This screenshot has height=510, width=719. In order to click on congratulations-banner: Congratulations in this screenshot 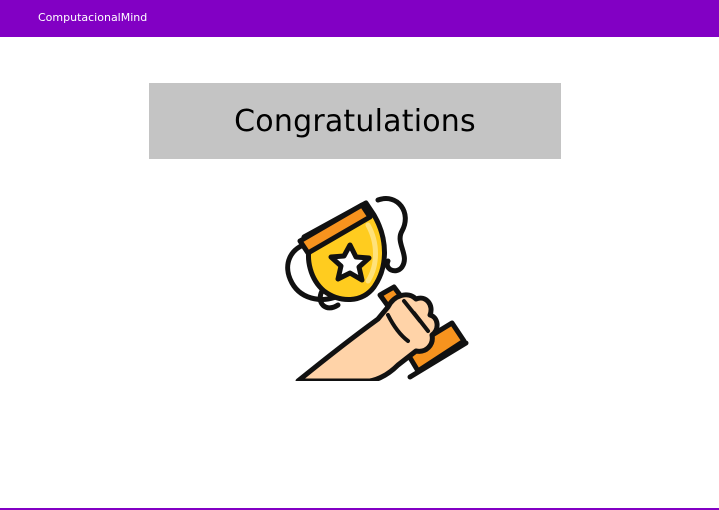, I will do `click(355, 121)`.